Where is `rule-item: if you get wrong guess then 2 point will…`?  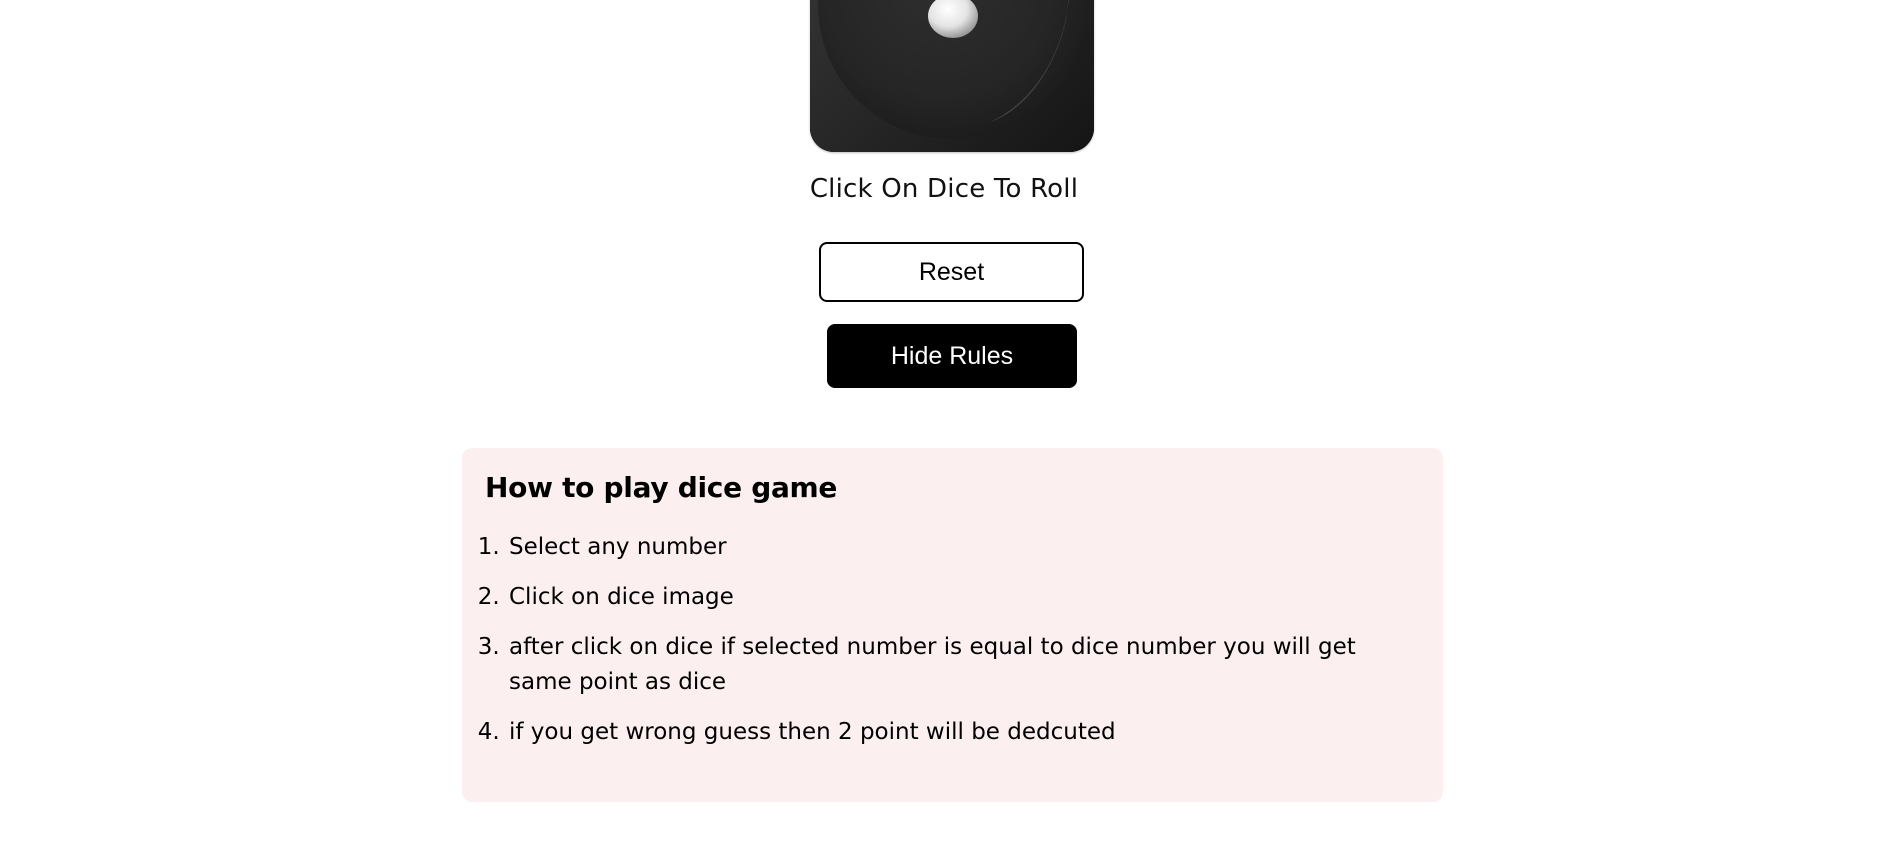 rule-item: if you get wrong guess then 2 point will… is located at coordinates (963, 732).